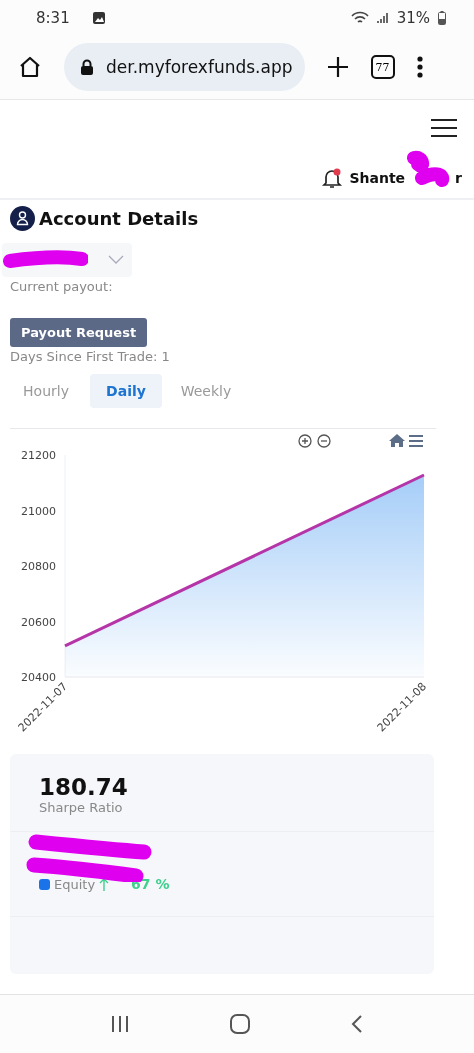  What do you see at coordinates (79, 332) in the screenshot?
I see `payout-request-button: Payout Request` at bounding box center [79, 332].